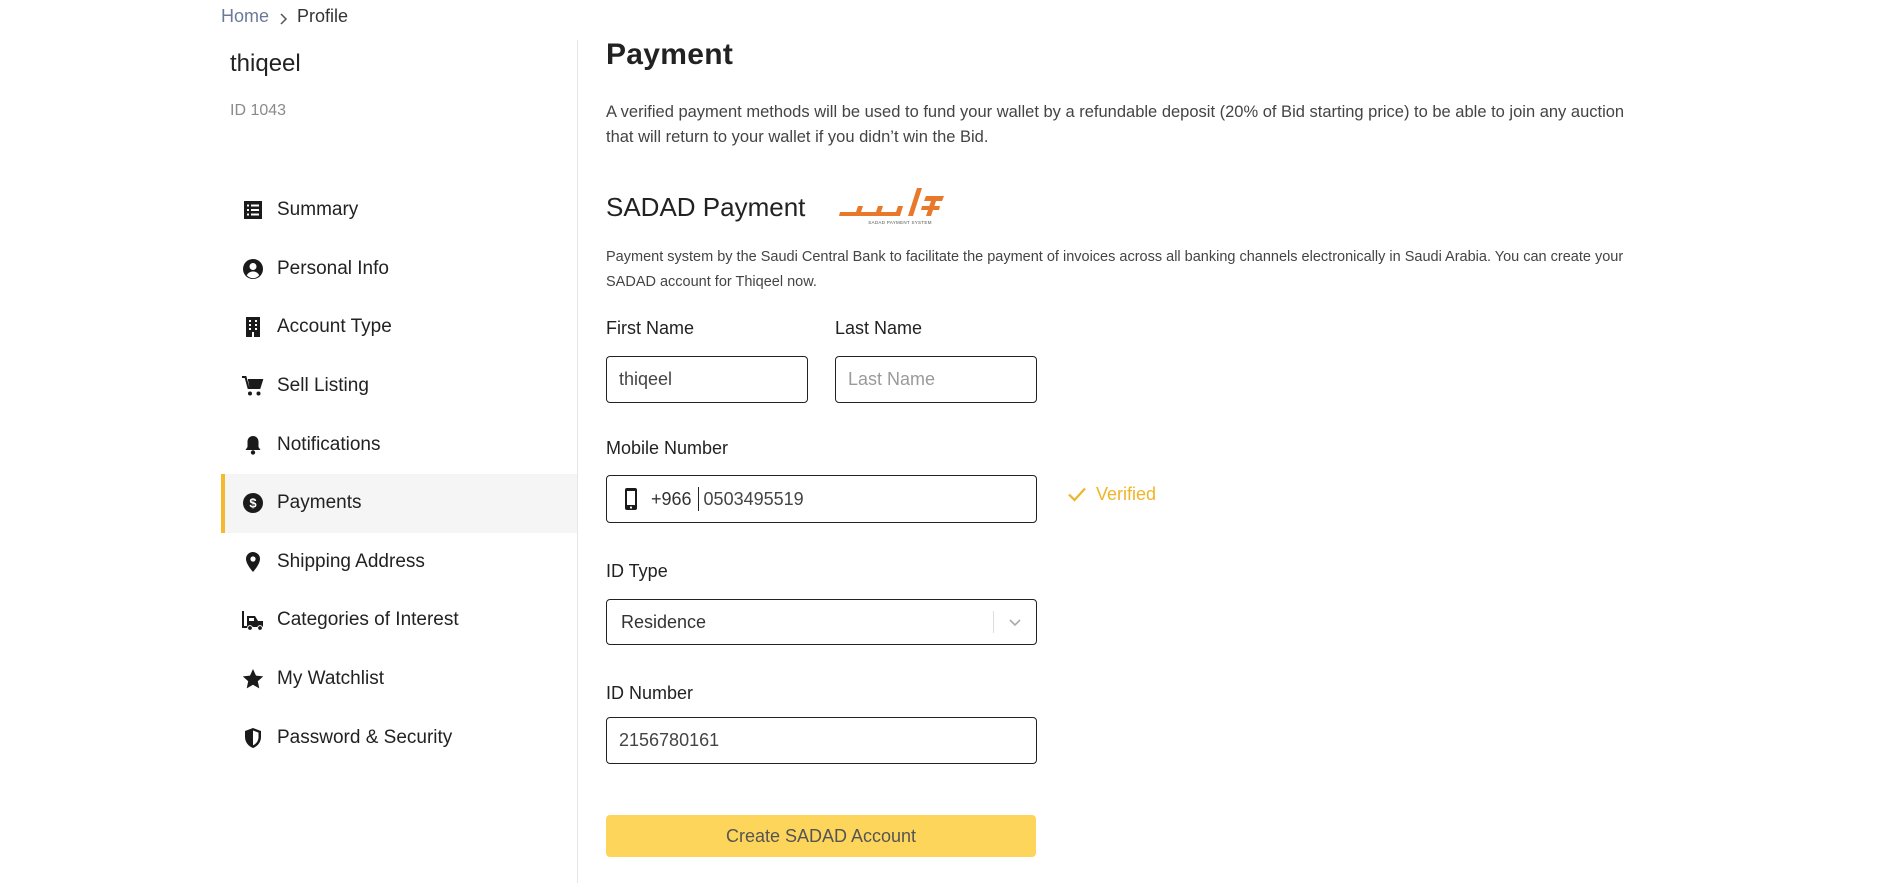 Image resolution: width=1898 pixels, height=883 pixels. What do you see at coordinates (365, 737) in the screenshot?
I see `sidebar-item-label: Password & Security` at bounding box center [365, 737].